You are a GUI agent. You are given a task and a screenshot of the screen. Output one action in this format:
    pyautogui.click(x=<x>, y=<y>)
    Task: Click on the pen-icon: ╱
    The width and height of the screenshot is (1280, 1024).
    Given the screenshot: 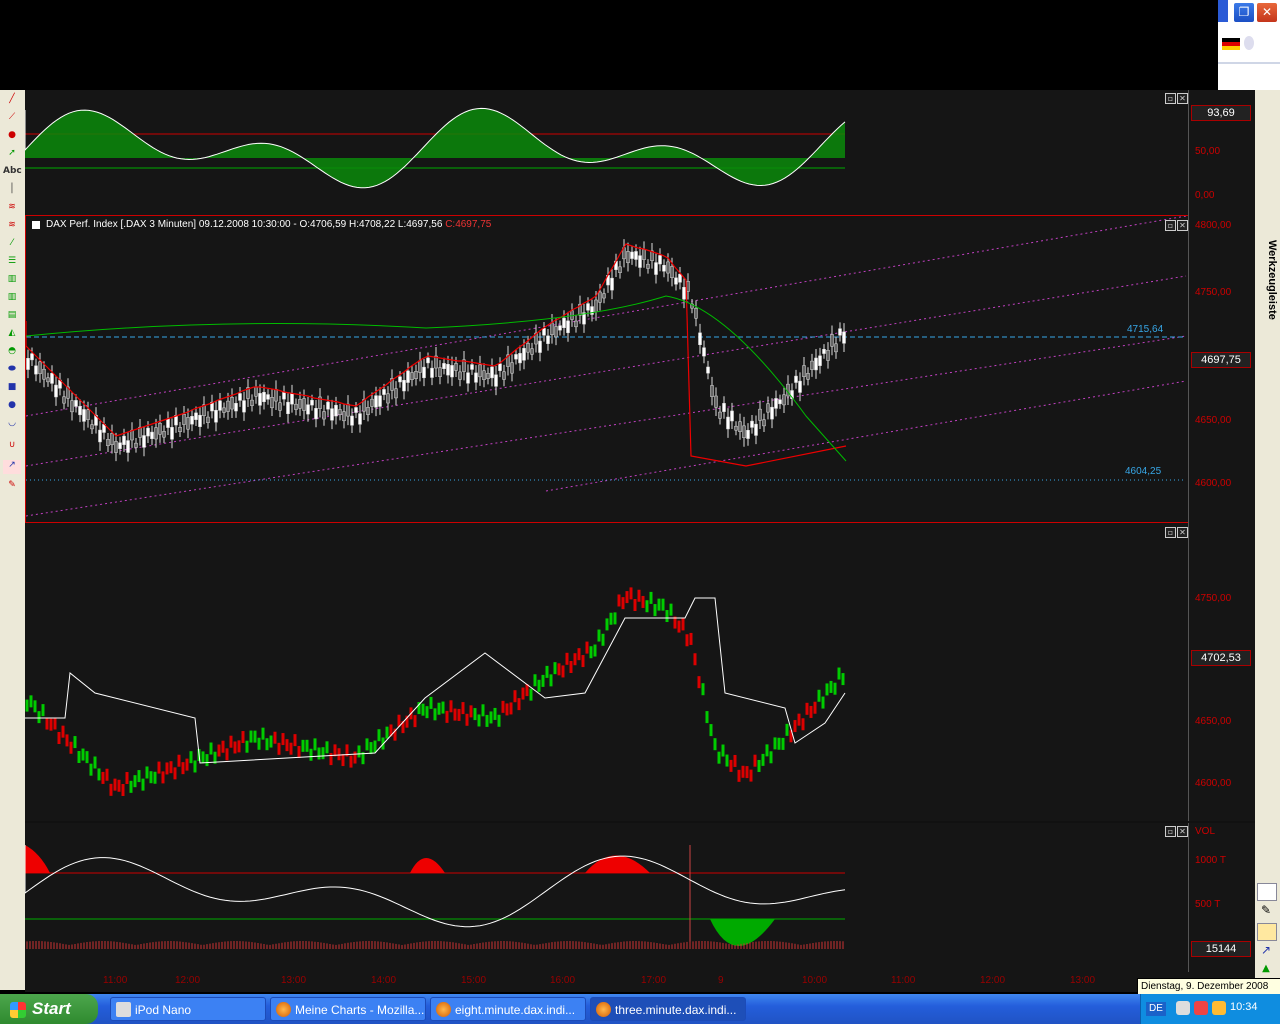 What is the action you would take?
    pyautogui.click(x=12, y=101)
    